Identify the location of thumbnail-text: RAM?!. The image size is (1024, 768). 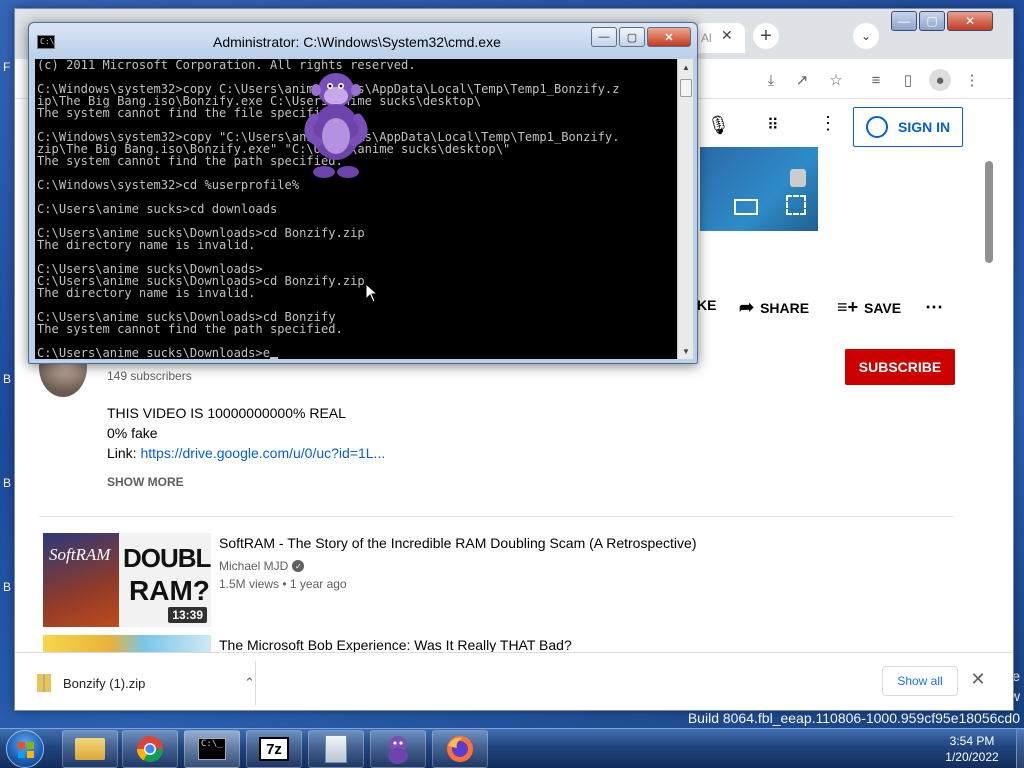
(170, 590).